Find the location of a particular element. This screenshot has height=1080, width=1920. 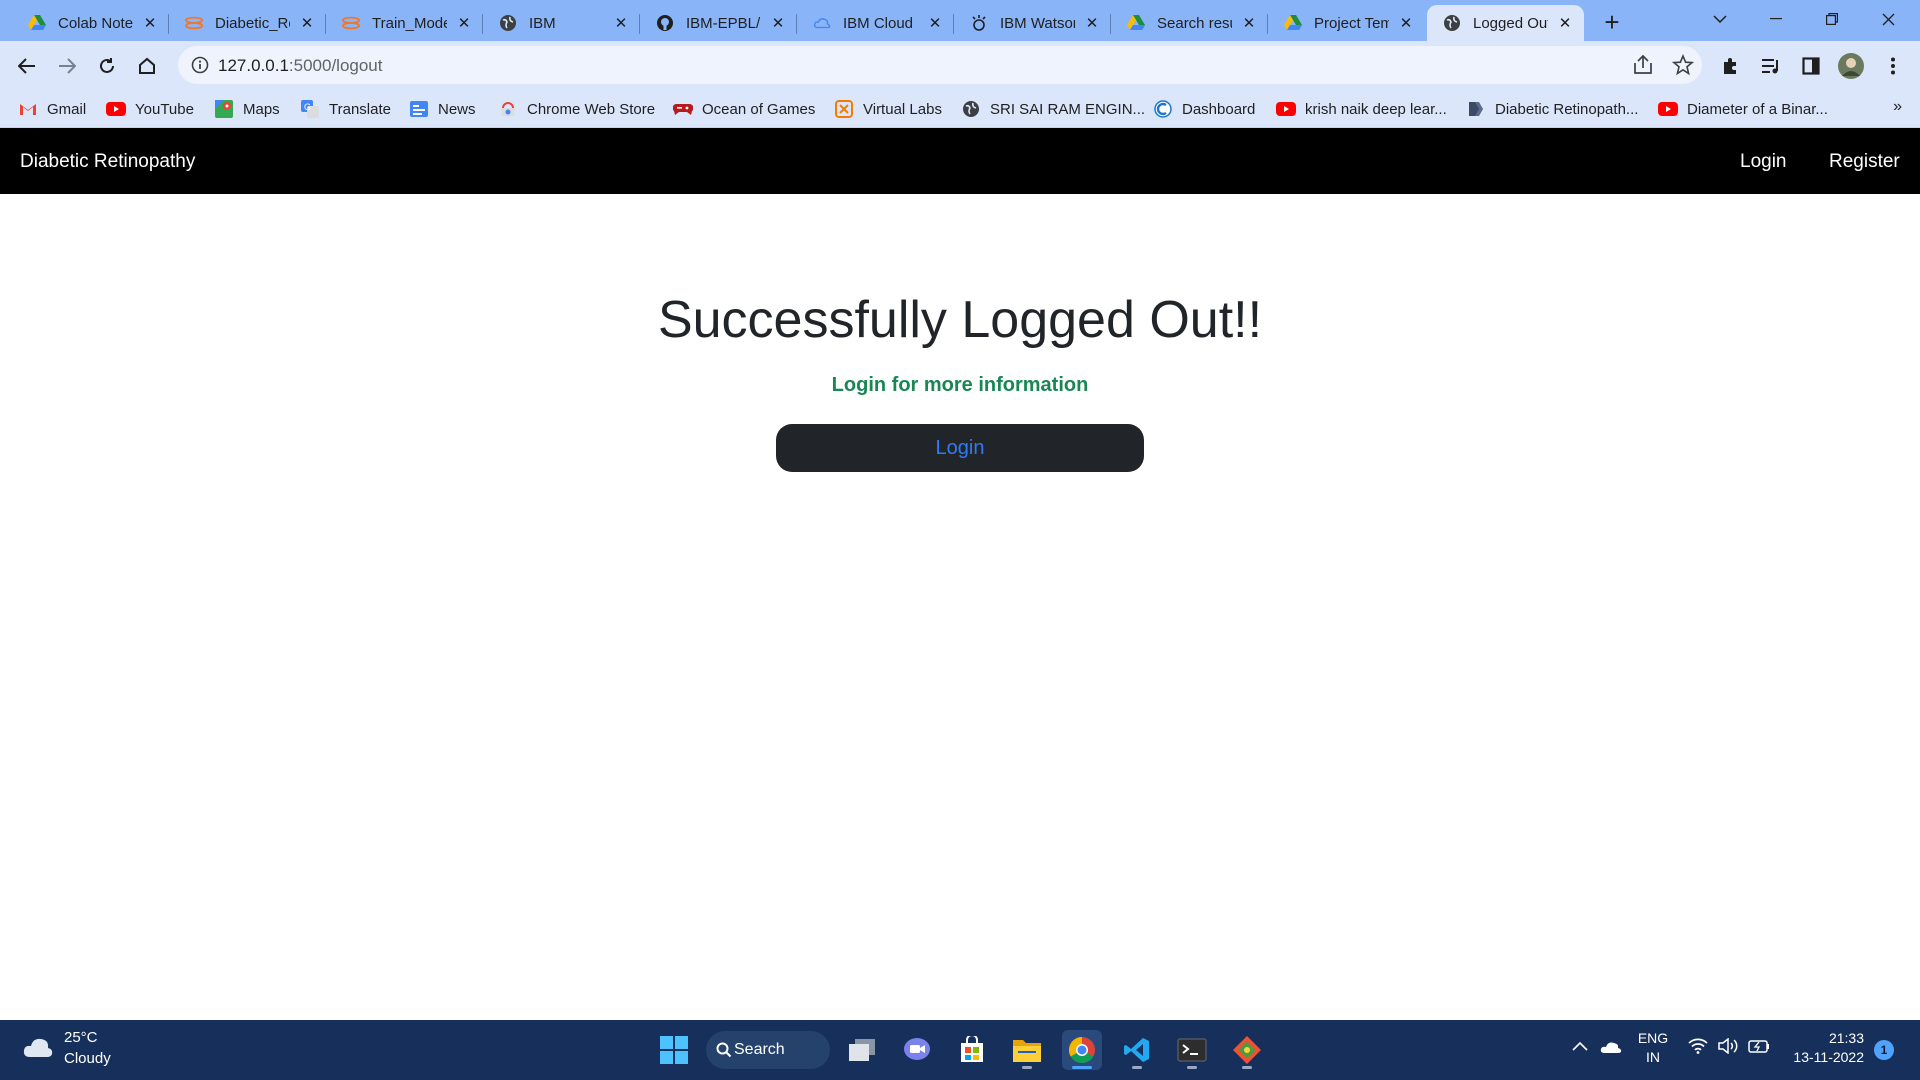

restore-button is located at coordinates (1832, 19).